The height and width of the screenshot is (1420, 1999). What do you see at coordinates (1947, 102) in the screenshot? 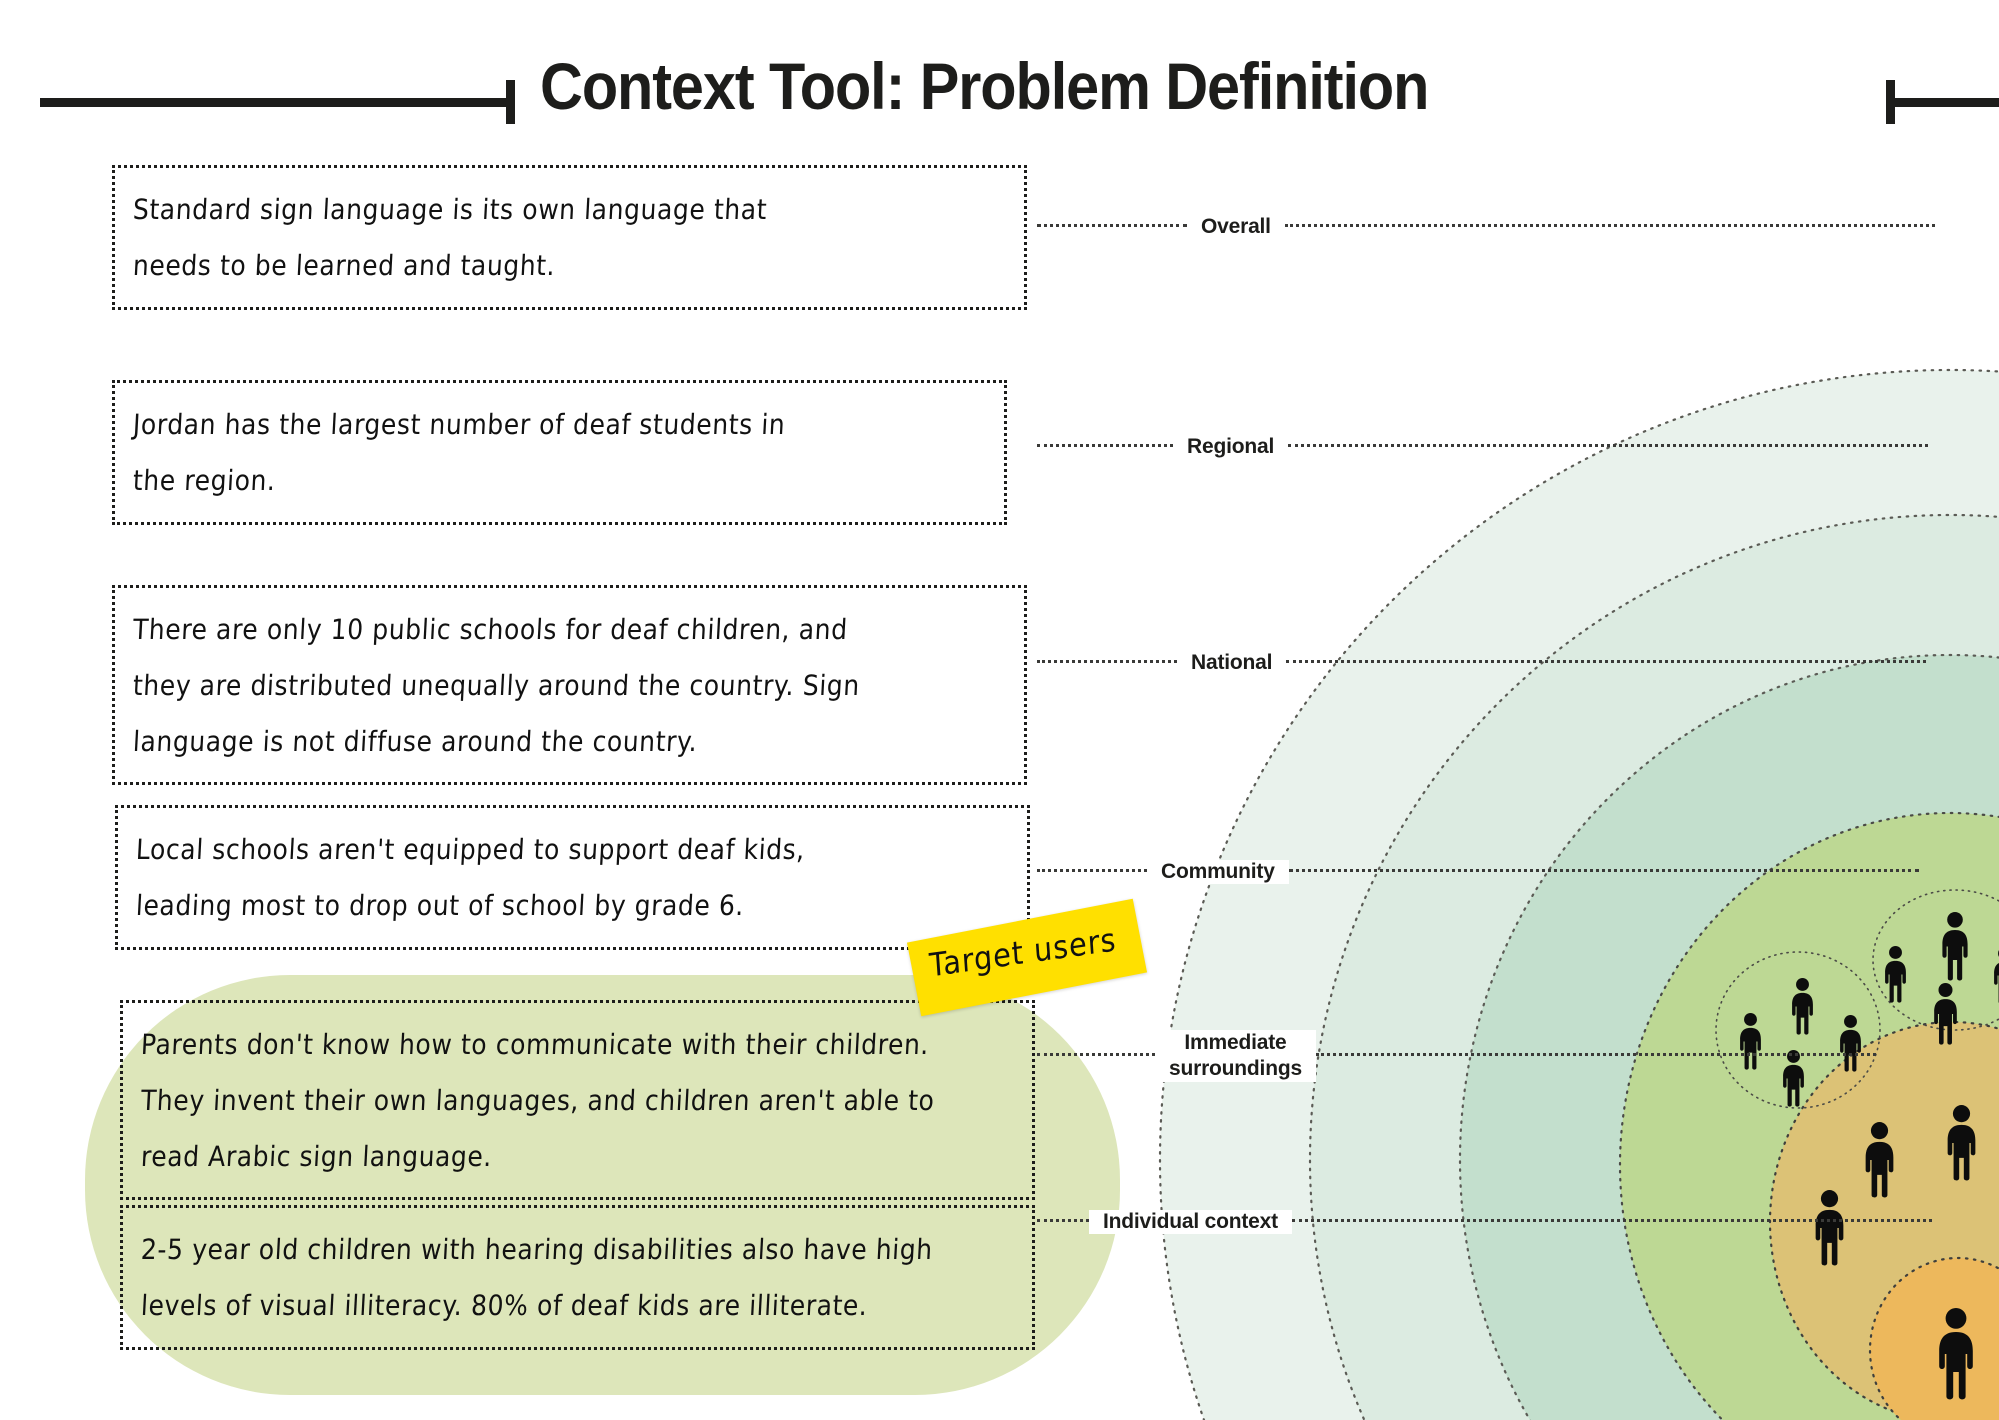
I see `title-rule-right` at bounding box center [1947, 102].